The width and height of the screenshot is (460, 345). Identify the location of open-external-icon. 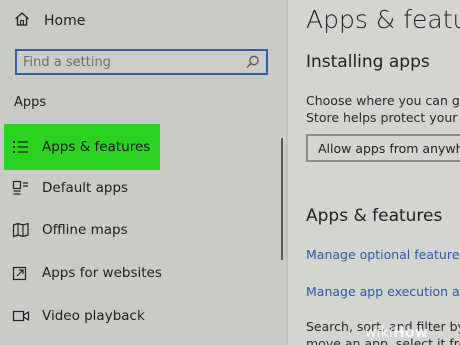
(21, 273).